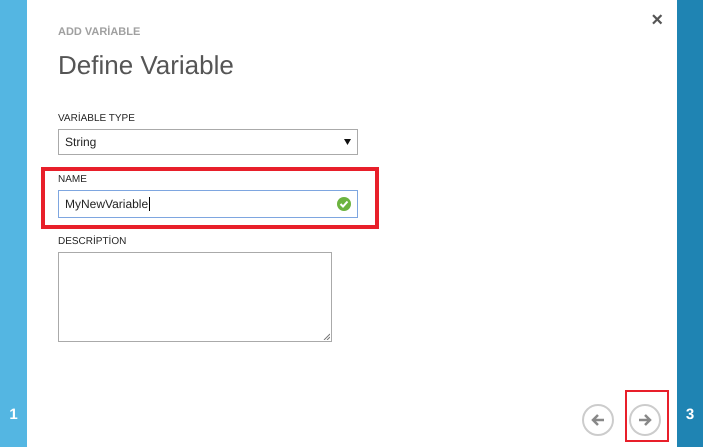 Image resolution: width=703 pixels, height=447 pixels. I want to click on step-number: 1, so click(13, 414).